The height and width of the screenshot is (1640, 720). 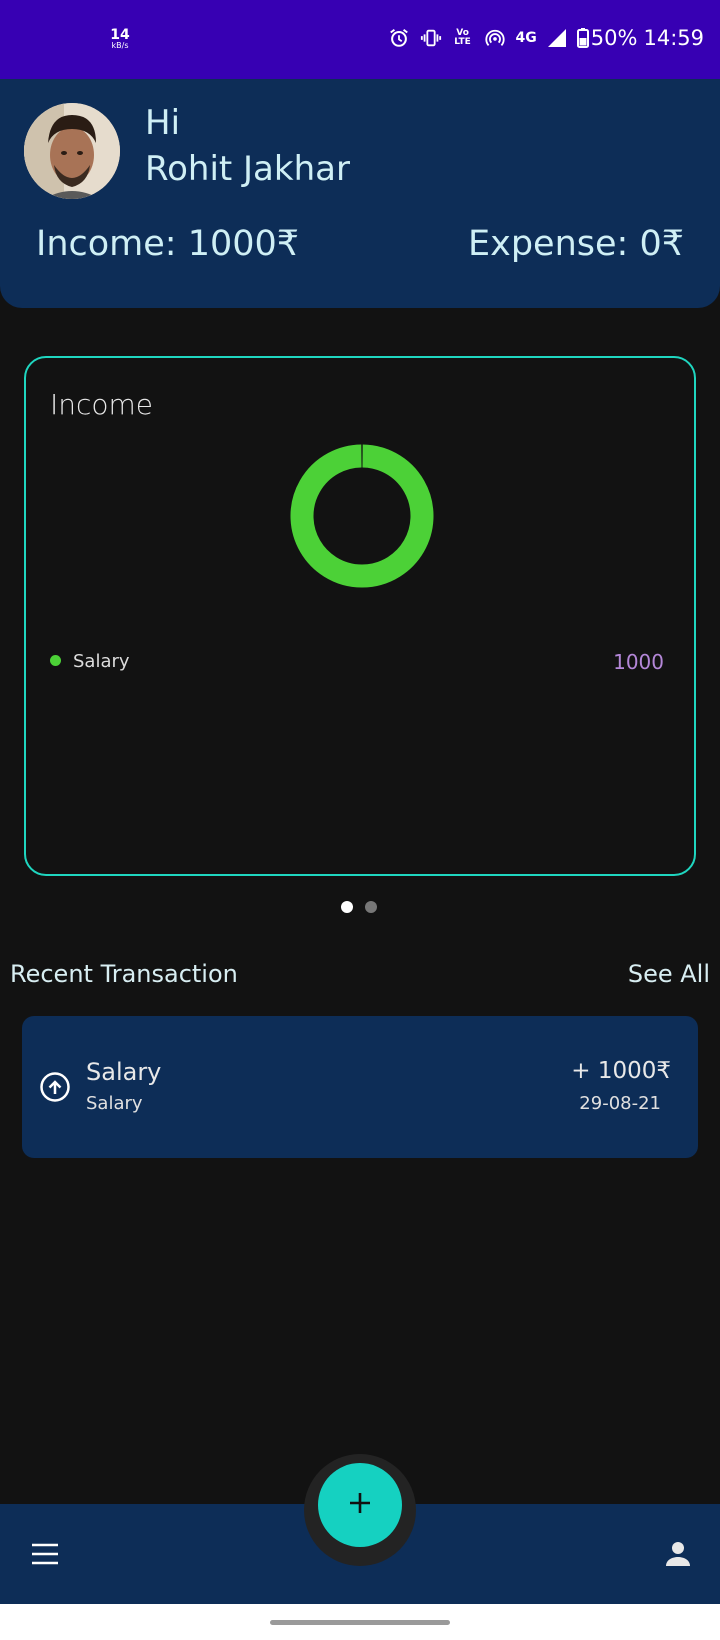 What do you see at coordinates (120, 35) in the screenshot?
I see `network-speed-value: 14` at bounding box center [120, 35].